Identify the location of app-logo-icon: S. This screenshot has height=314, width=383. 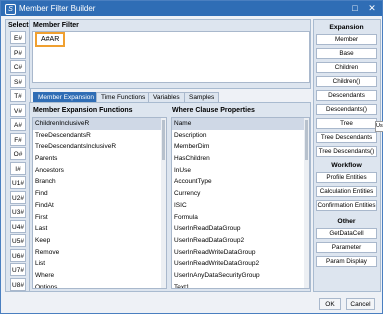
(10, 9).